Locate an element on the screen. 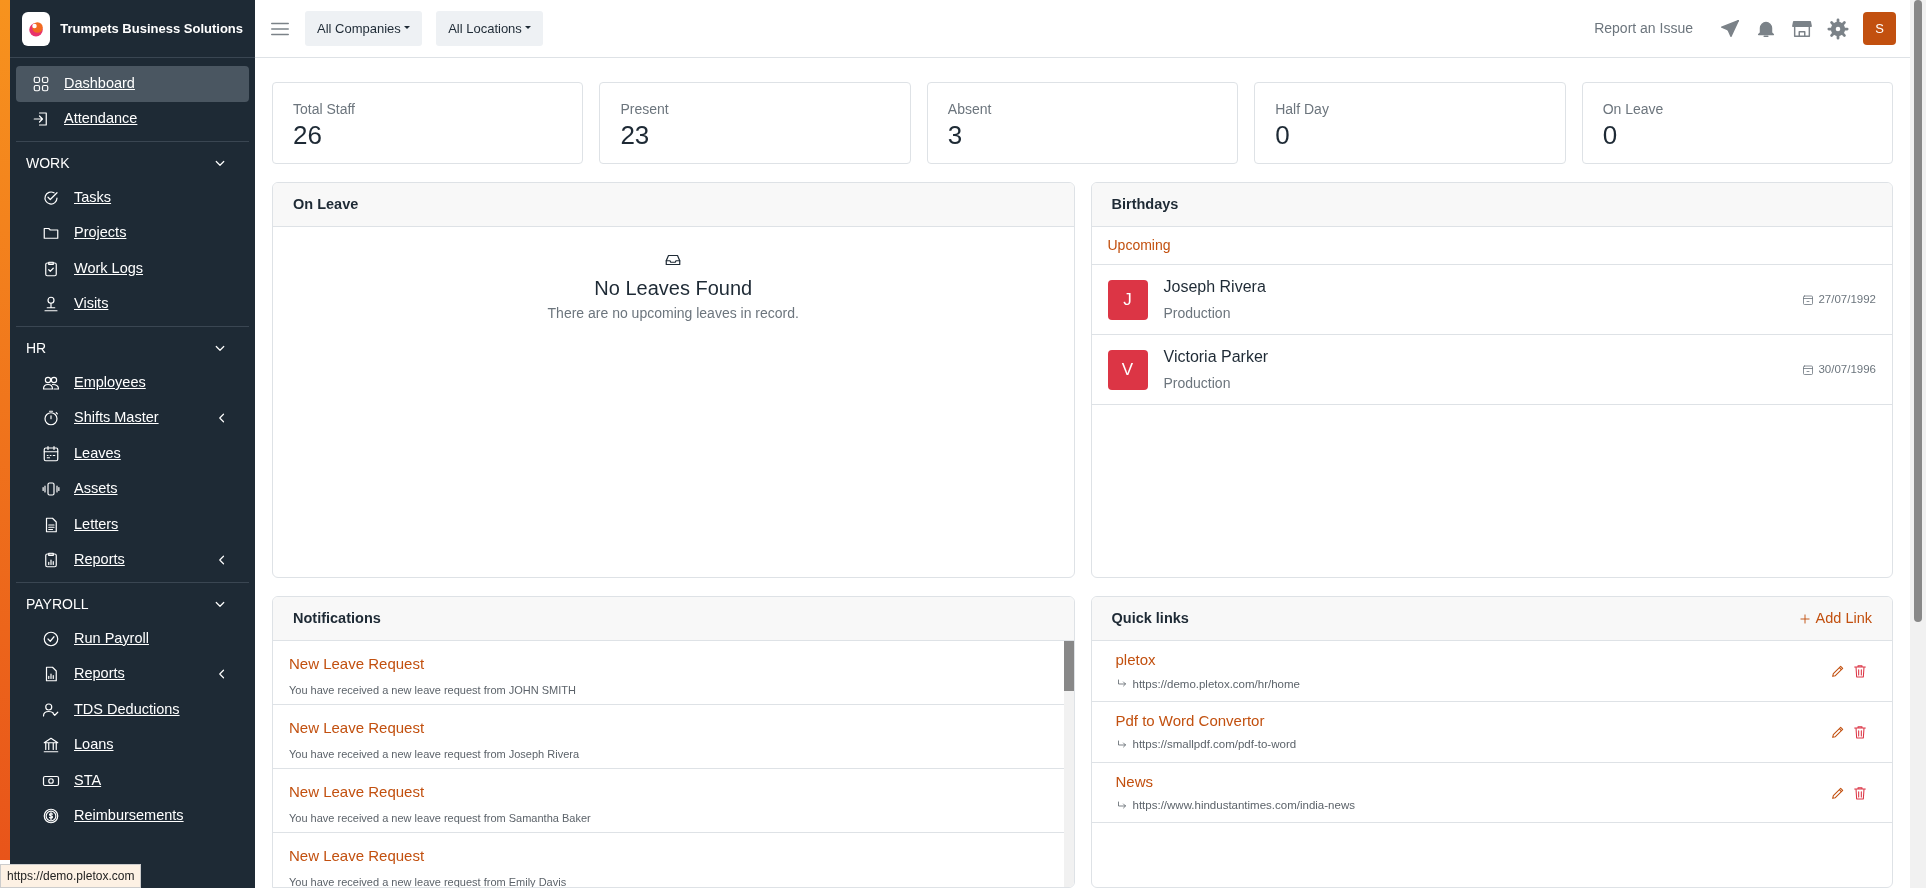 The image size is (1926, 888). return-arrow-icon is located at coordinates (1121, 805).